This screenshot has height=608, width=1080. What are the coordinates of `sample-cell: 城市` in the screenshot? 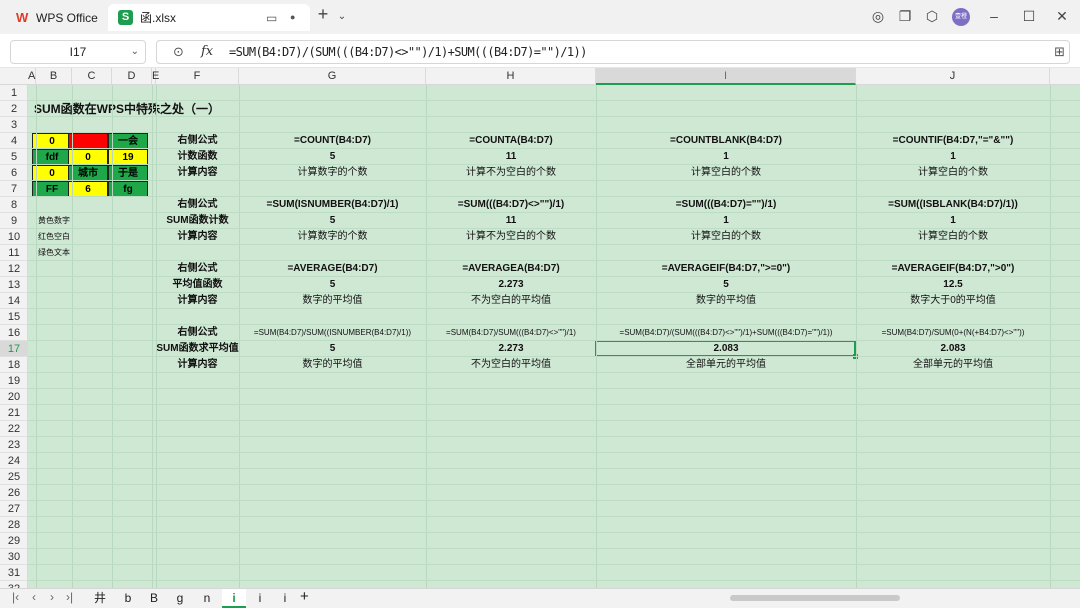 It's located at (88, 173).